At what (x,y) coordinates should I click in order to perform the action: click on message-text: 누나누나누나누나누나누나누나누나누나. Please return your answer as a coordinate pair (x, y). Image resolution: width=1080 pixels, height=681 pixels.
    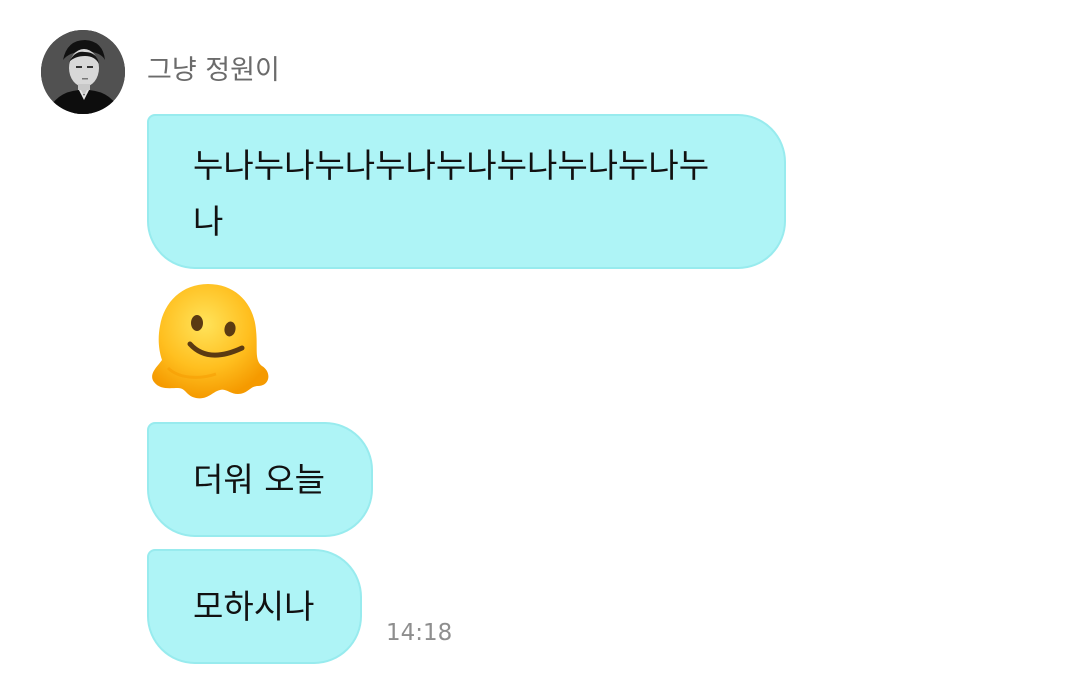
    Looking at the image, I should click on (451, 193).